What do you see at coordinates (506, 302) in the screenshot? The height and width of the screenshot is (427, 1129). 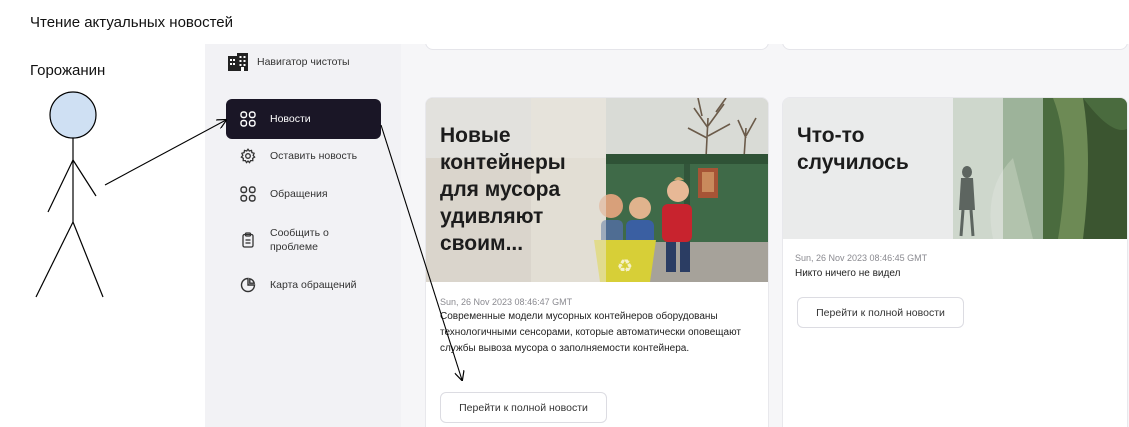 I see `news-date: Sun, 26 Nov 2023 08:46:47 GMT` at bounding box center [506, 302].